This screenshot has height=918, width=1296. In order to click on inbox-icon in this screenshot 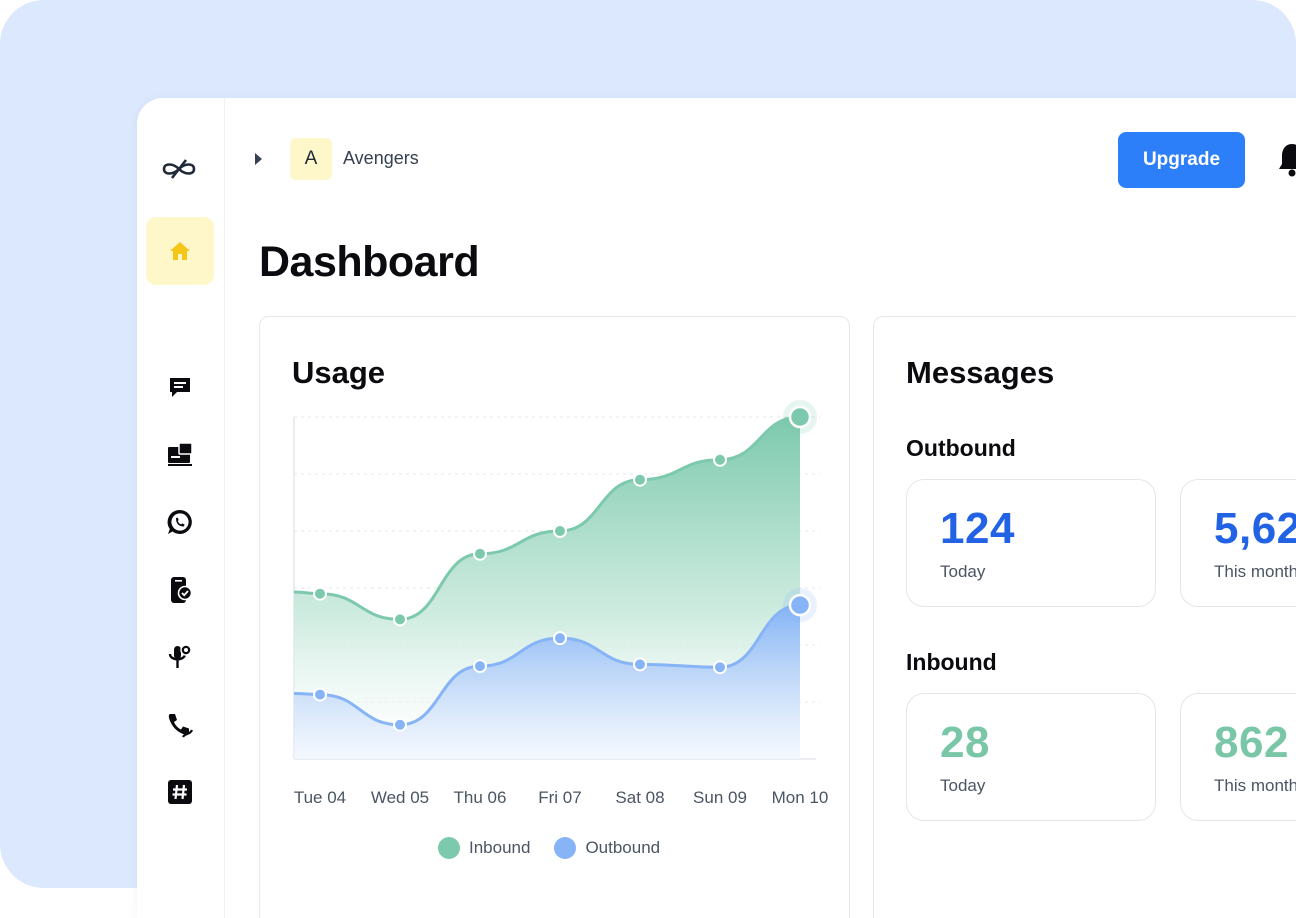, I will do `click(180, 454)`.